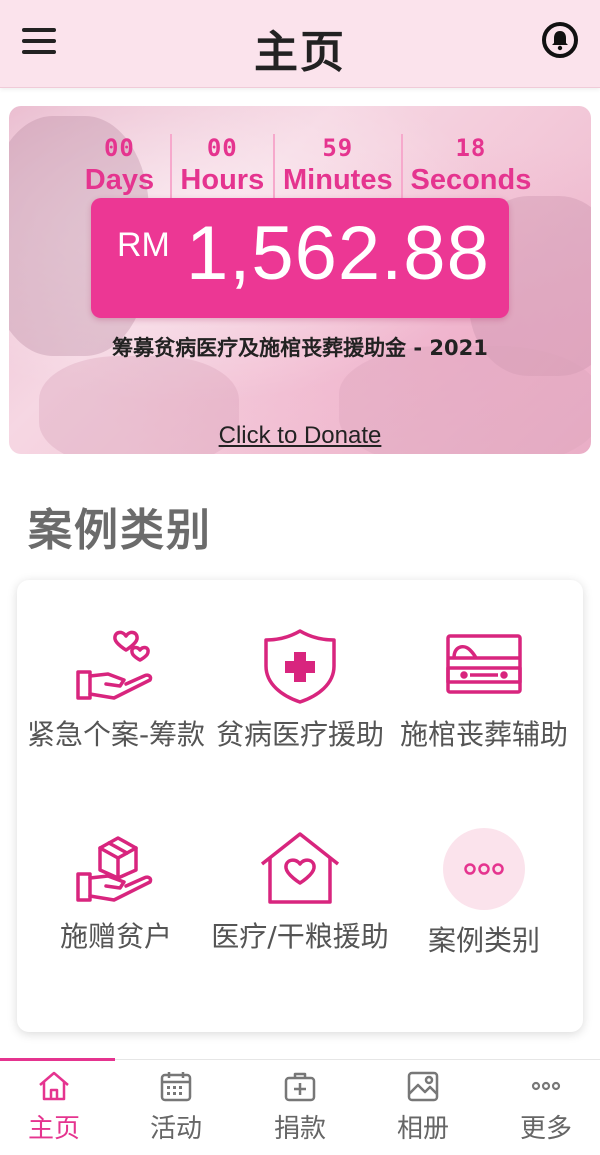 This screenshot has height=1155, width=600. I want to click on category-medical-food-aid: 医疗/干粮援助, so click(300, 893).